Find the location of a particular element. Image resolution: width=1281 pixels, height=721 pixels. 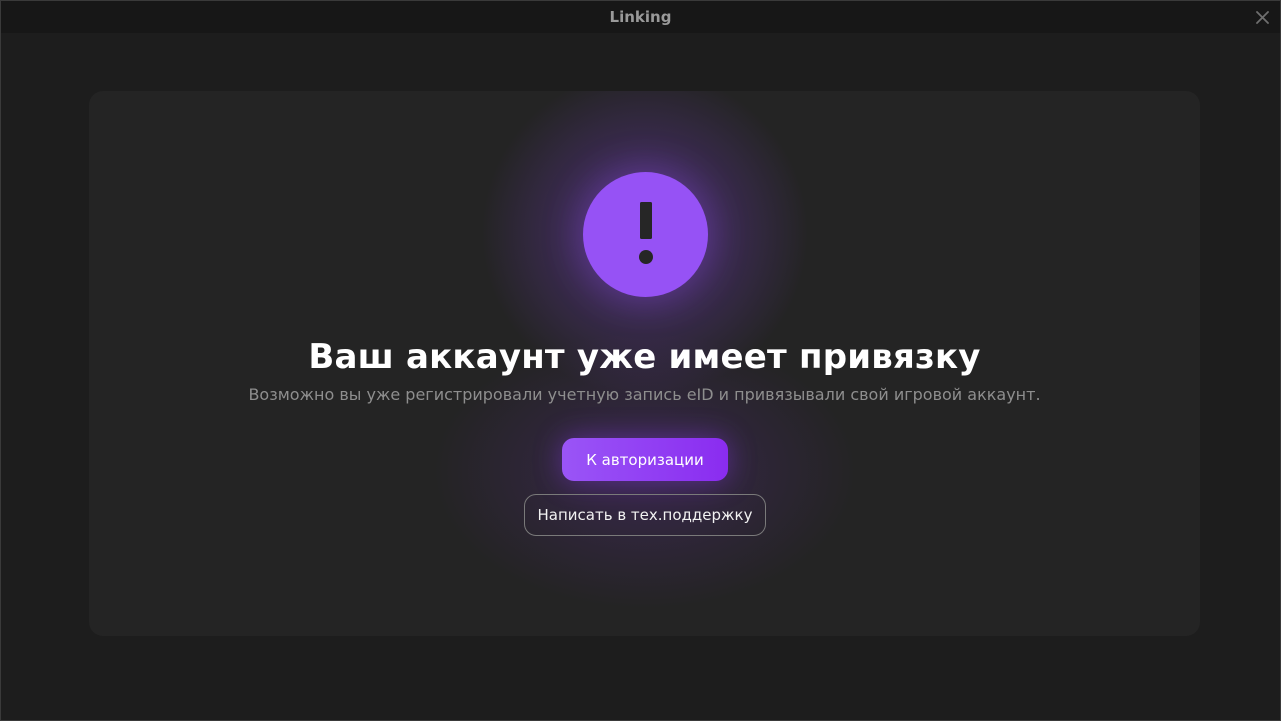

exclamation-circle-icon is located at coordinates (645, 234).